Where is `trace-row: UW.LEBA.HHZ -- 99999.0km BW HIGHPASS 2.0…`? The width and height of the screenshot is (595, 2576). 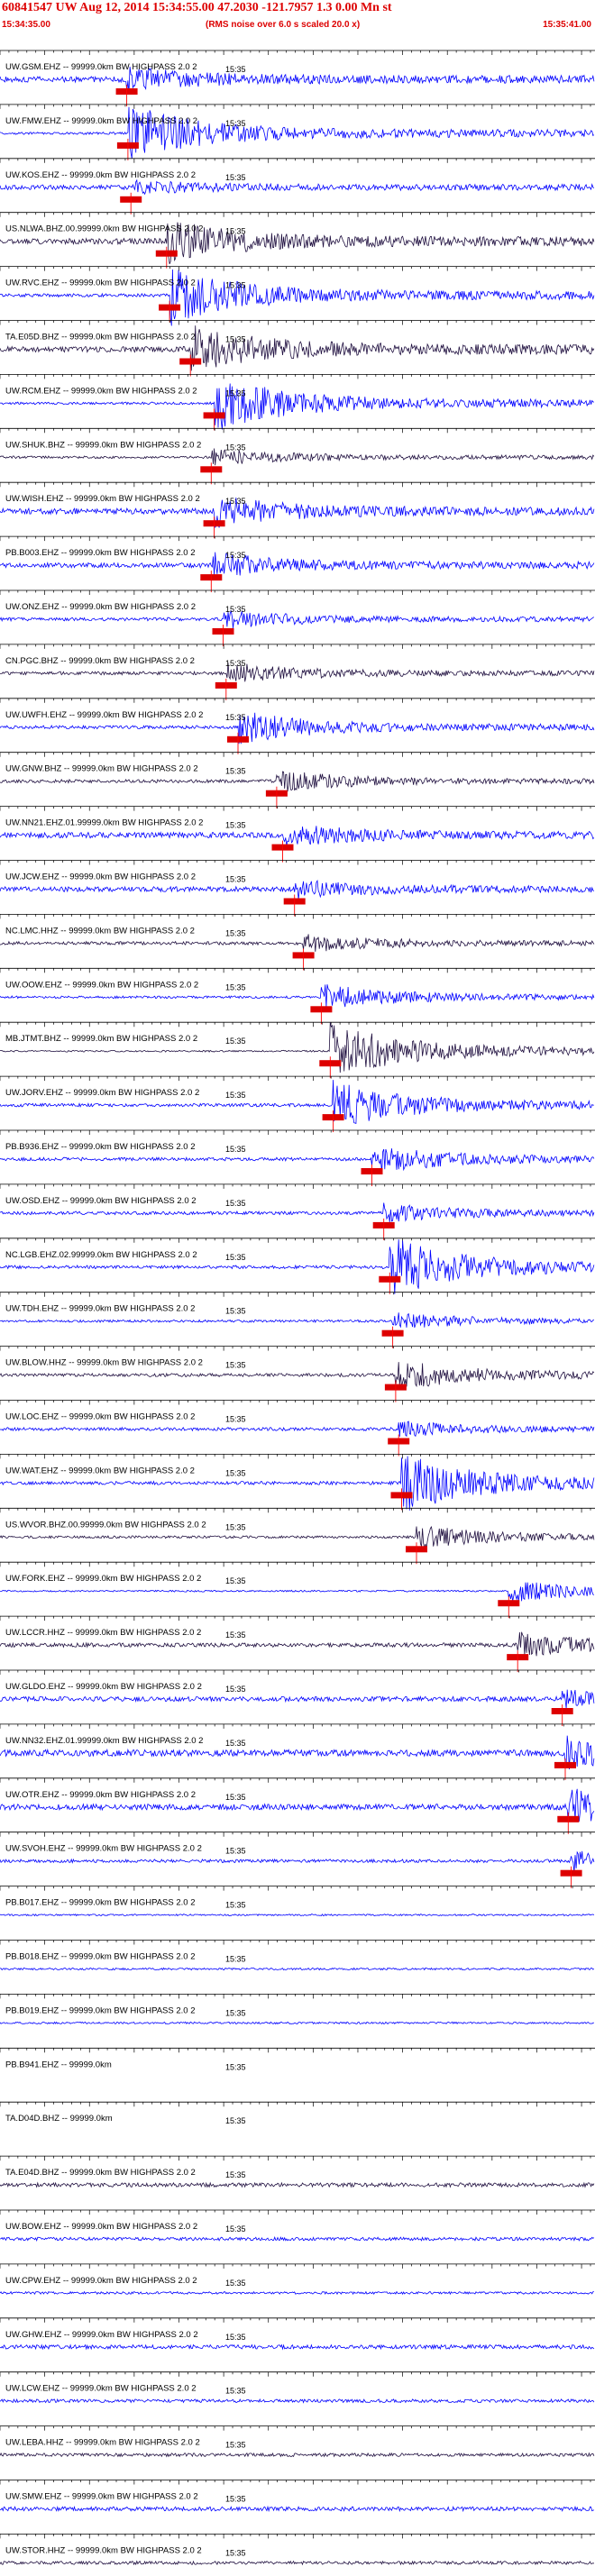 trace-row: UW.LEBA.HHZ -- 99999.0km BW HIGHPASS 2.0… is located at coordinates (297, 2441).